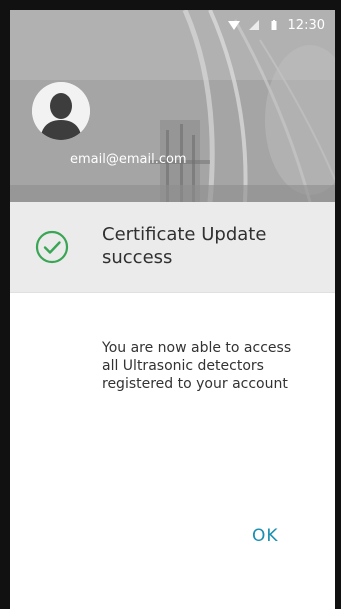 This screenshot has height=609, width=341. I want to click on certificate-status-banner: Certificate Update success, so click(172, 247).